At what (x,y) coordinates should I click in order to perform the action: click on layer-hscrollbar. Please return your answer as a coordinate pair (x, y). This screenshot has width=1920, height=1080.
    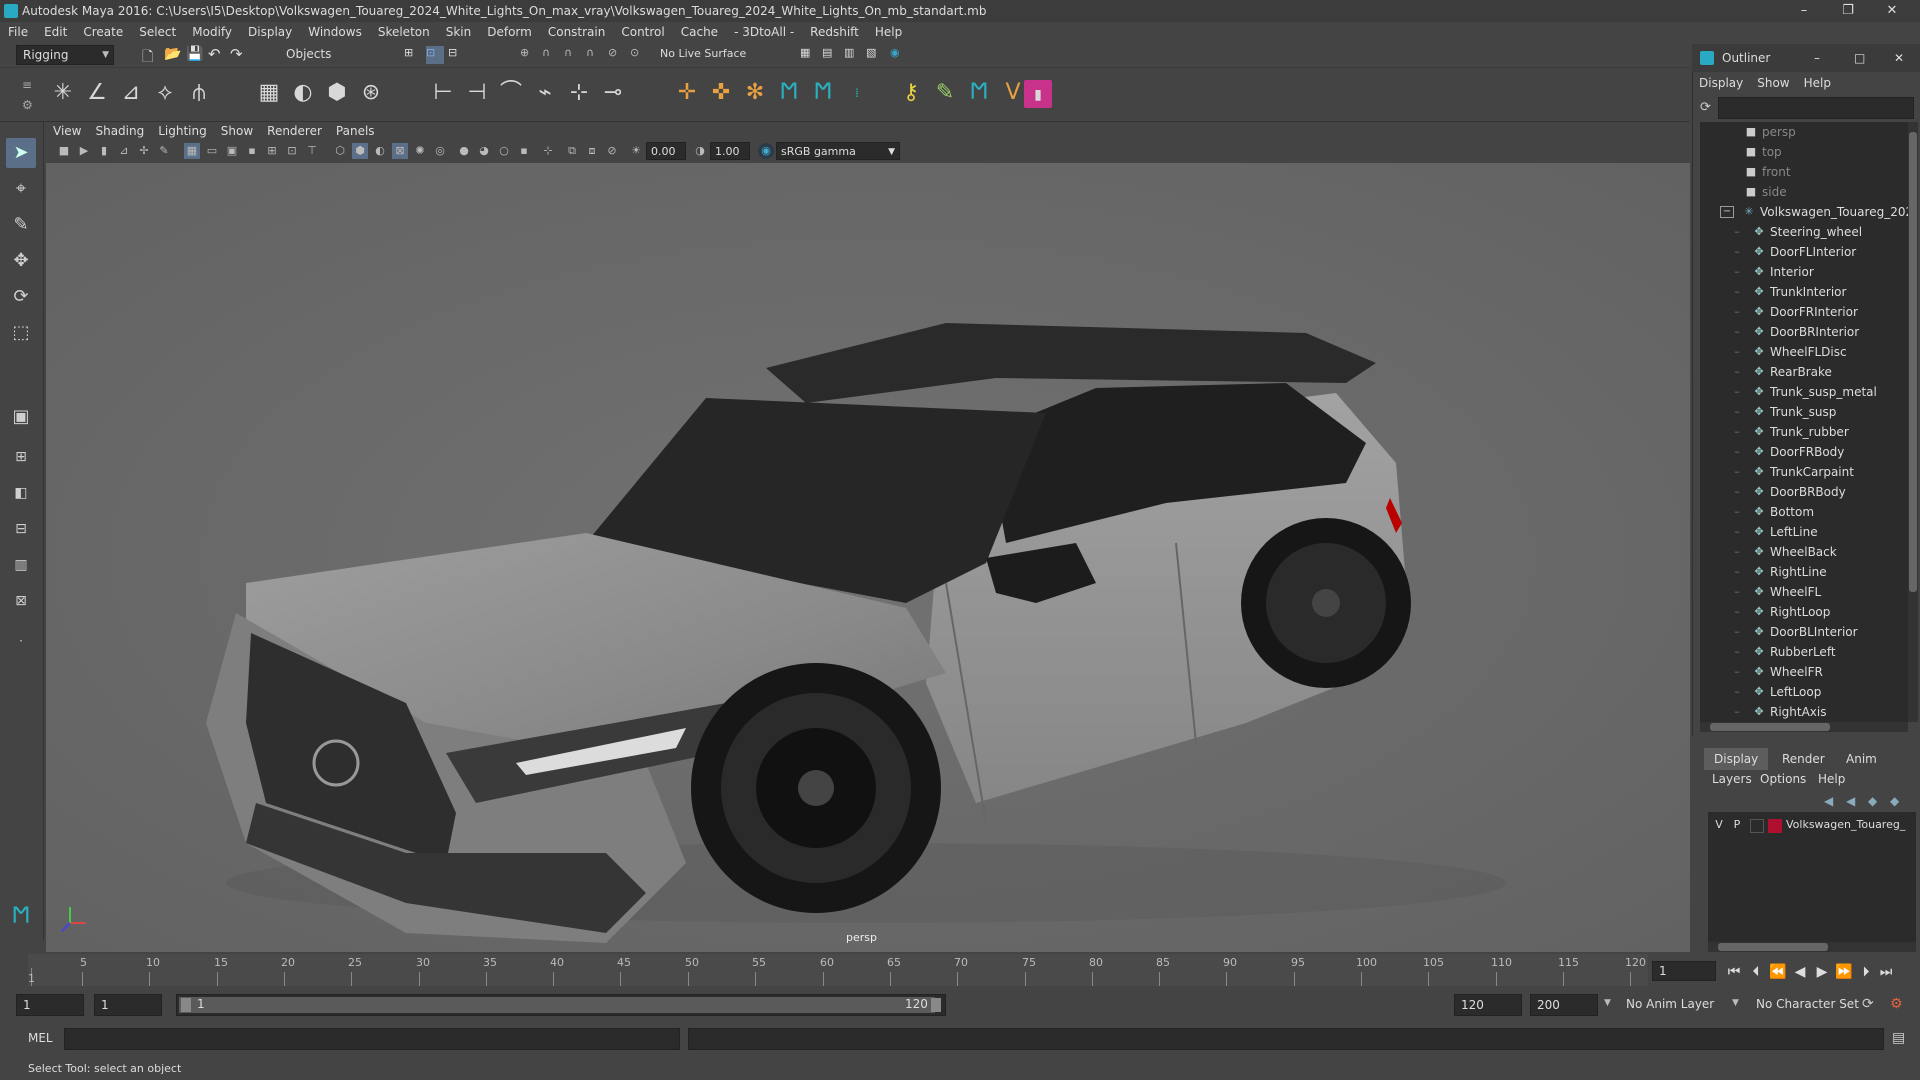
    Looking at the image, I should click on (1812, 947).